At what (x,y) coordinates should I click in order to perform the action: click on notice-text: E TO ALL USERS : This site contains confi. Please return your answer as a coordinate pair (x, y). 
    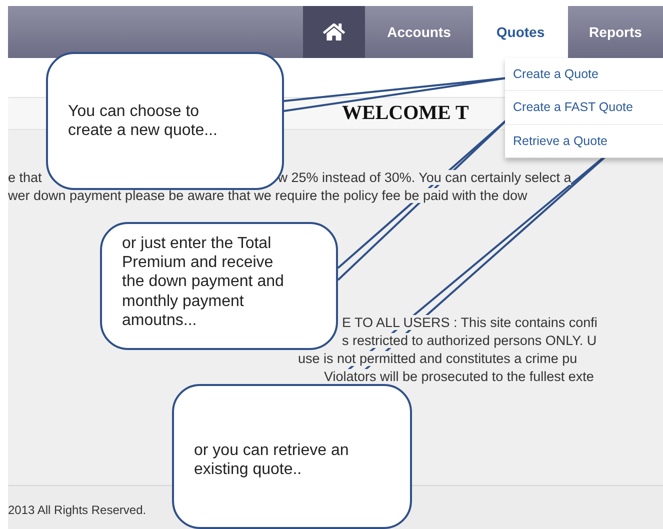
    Looking at the image, I should click on (470, 322).